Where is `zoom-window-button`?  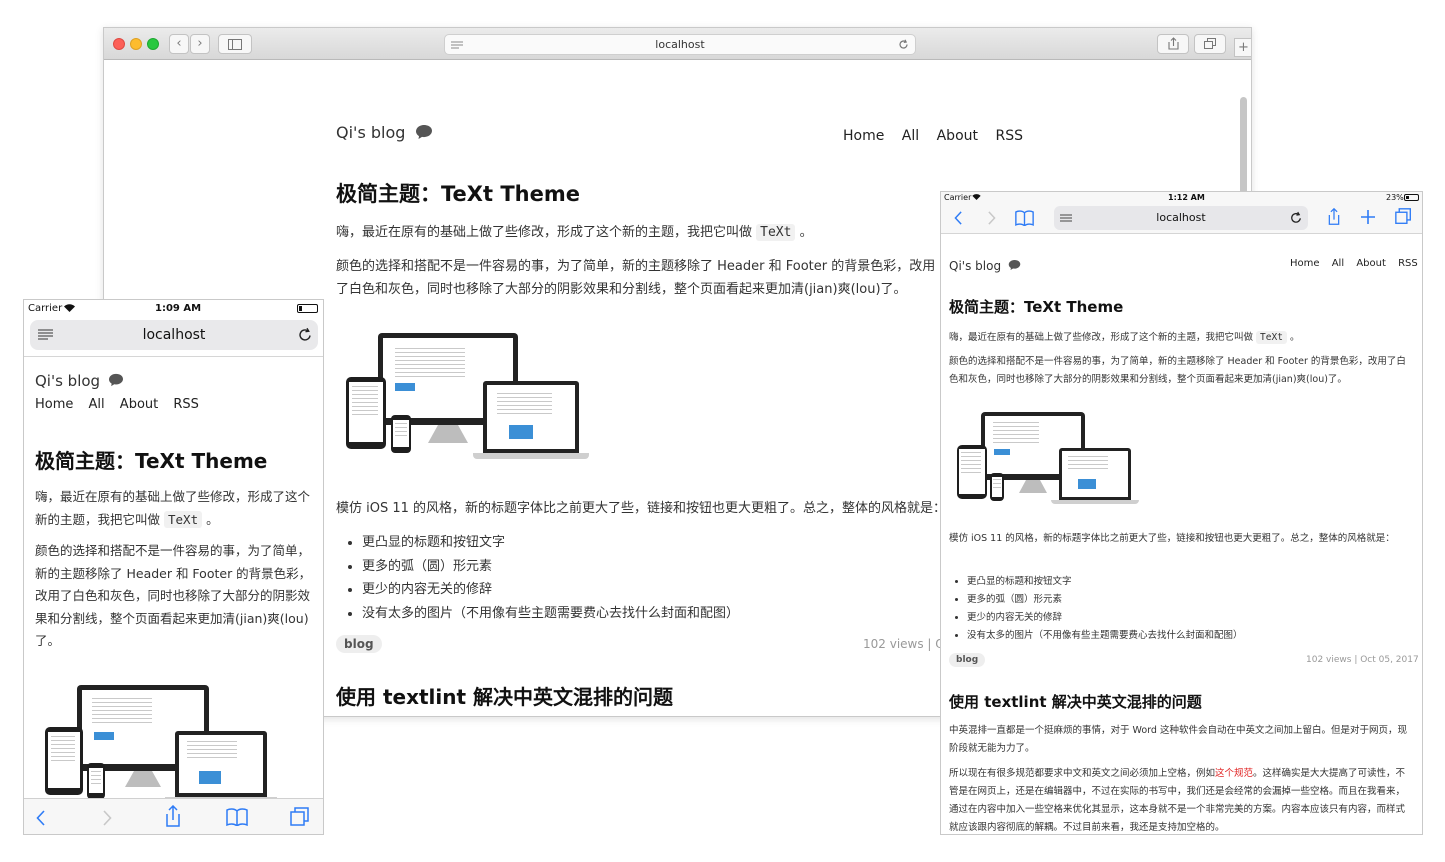 zoom-window-button is located at coordinates (153, 44).